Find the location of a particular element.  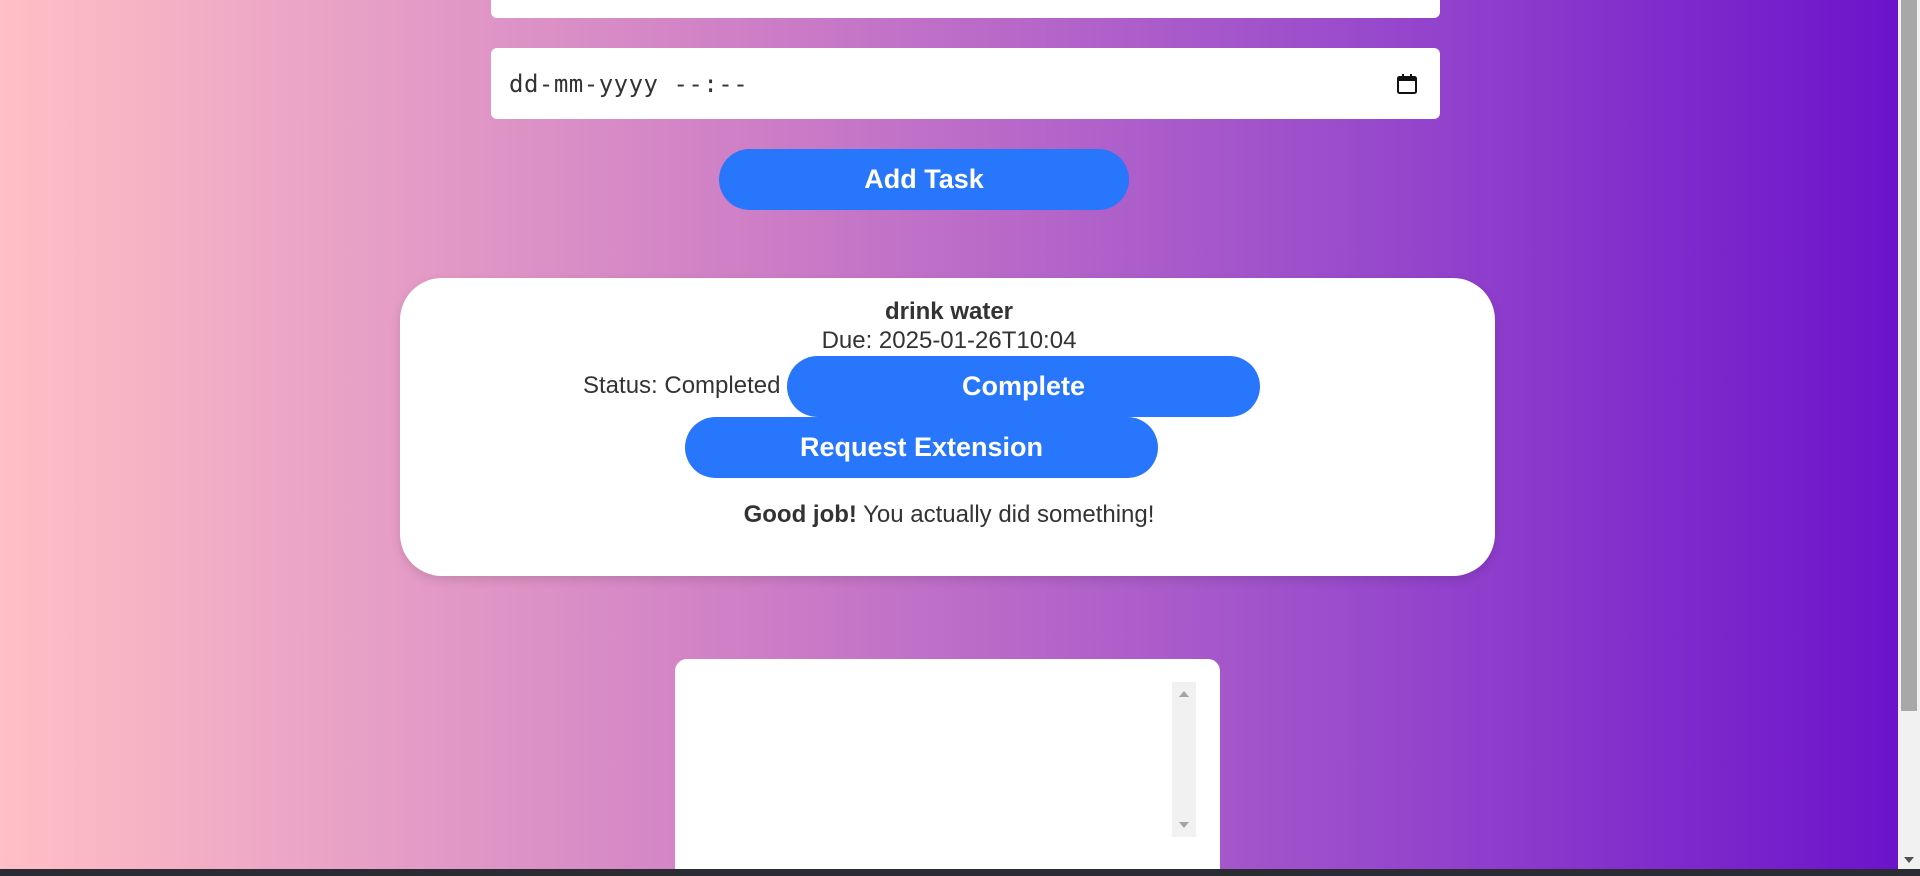

task-title: drink water is located at coordinates (949, 311).